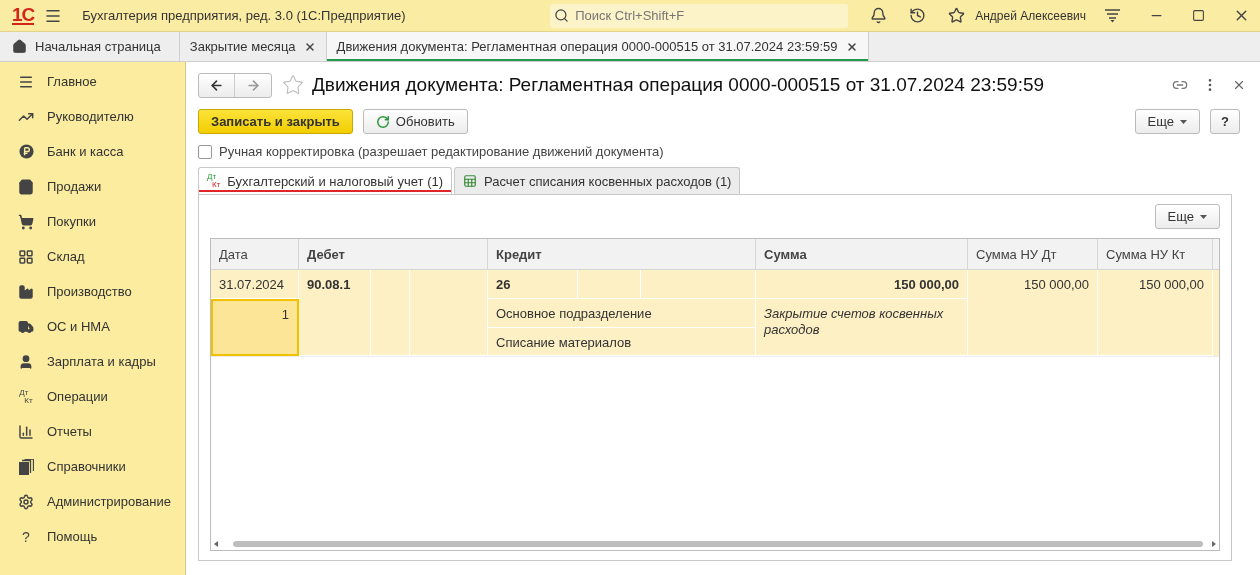 This screenshot has height=575, width=1260. Describe the element at coordinates (715, 151) in the screenshot. I see `manual-edit-checkbox: Ручная корректировка (разрешает редактирование движений документа)` at that location.